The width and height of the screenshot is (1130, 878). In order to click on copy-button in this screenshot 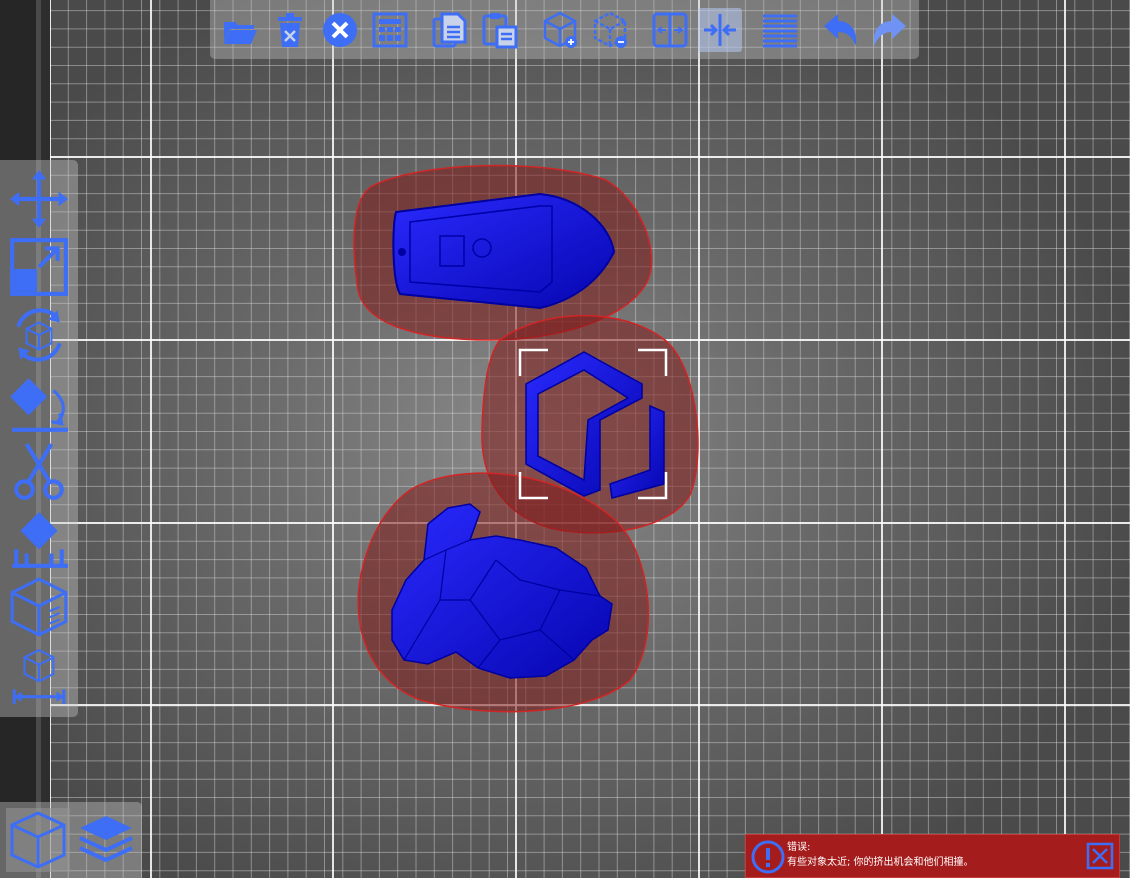, I will do `click(450, 30)`.